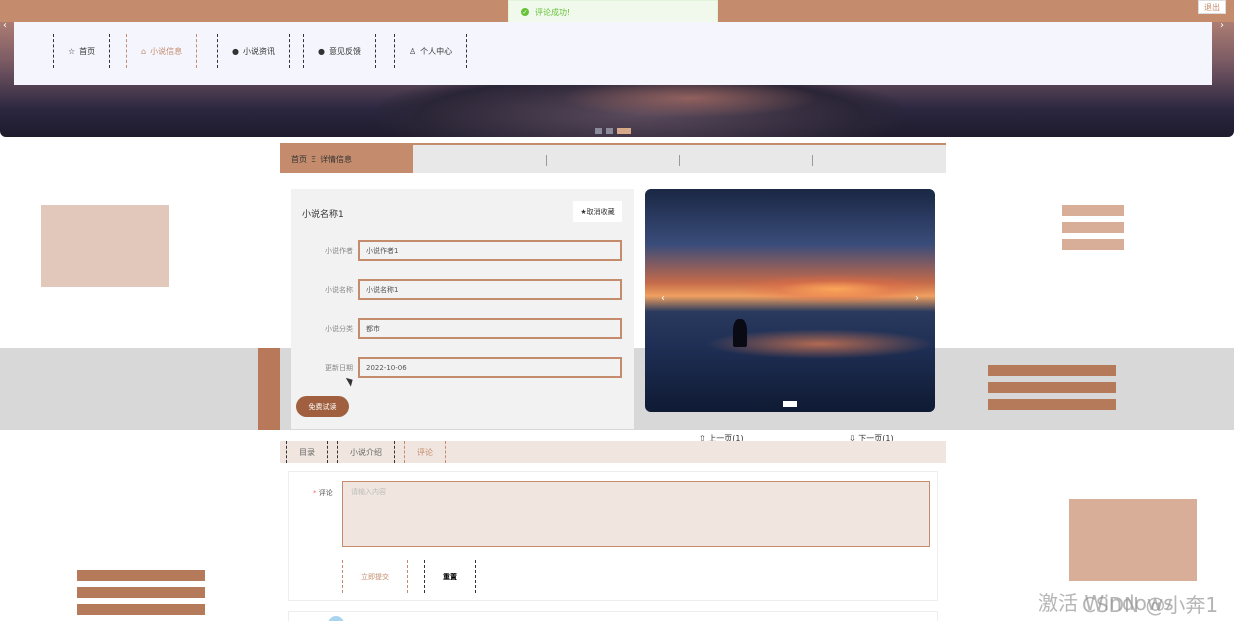 This screenshot has width=1234, height=621. What do you see at coordinates (624, 131) in the screenshot?
I see `banner-dot-active` at bounding box center [624, 131].